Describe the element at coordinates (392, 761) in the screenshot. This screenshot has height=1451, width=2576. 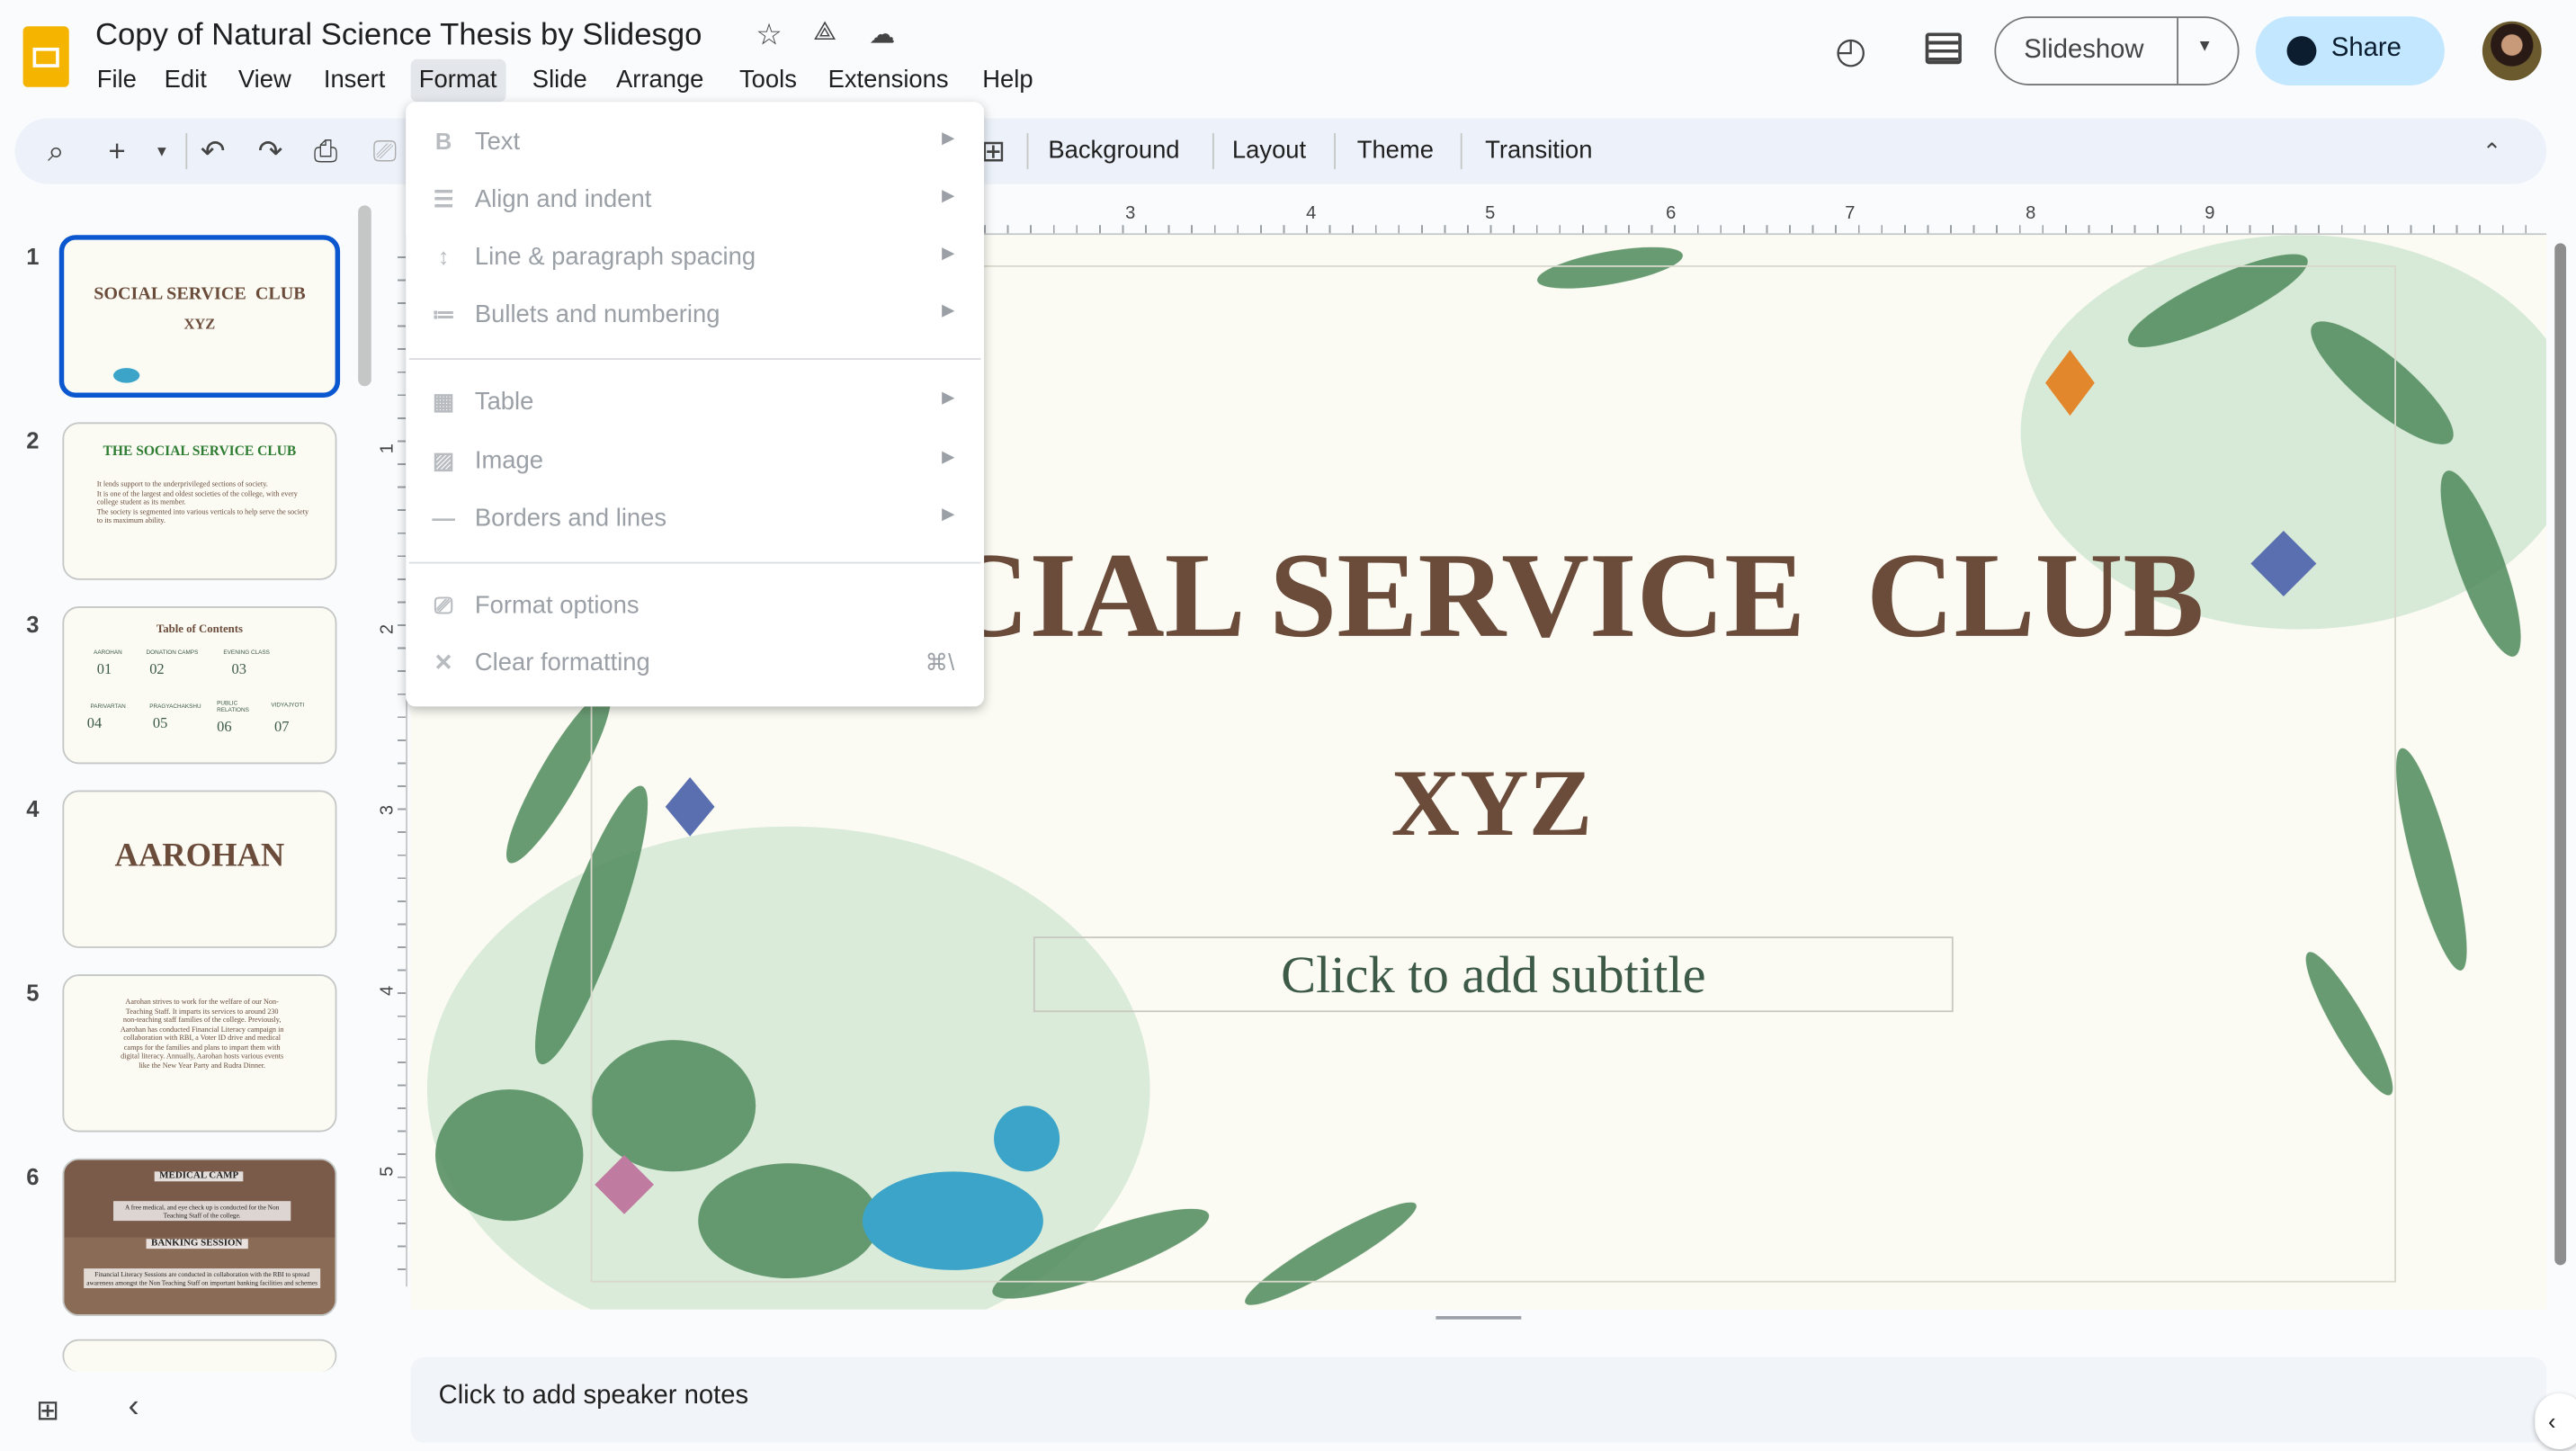
I see `vertical-ruler: 1 2 3 4 5` at that location.